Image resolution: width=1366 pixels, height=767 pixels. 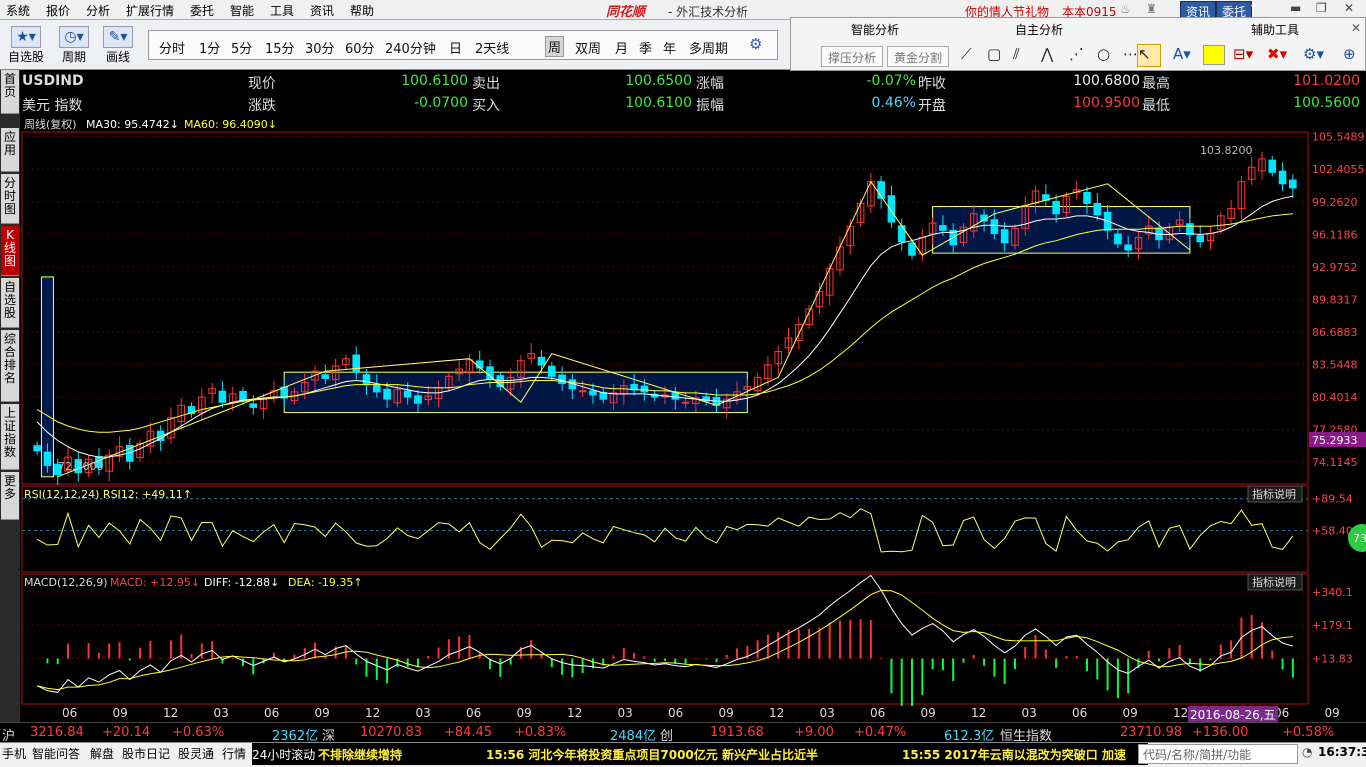 I want to click on watchlist-tool: ★▾ 自选股, so click(x=26, y=45).